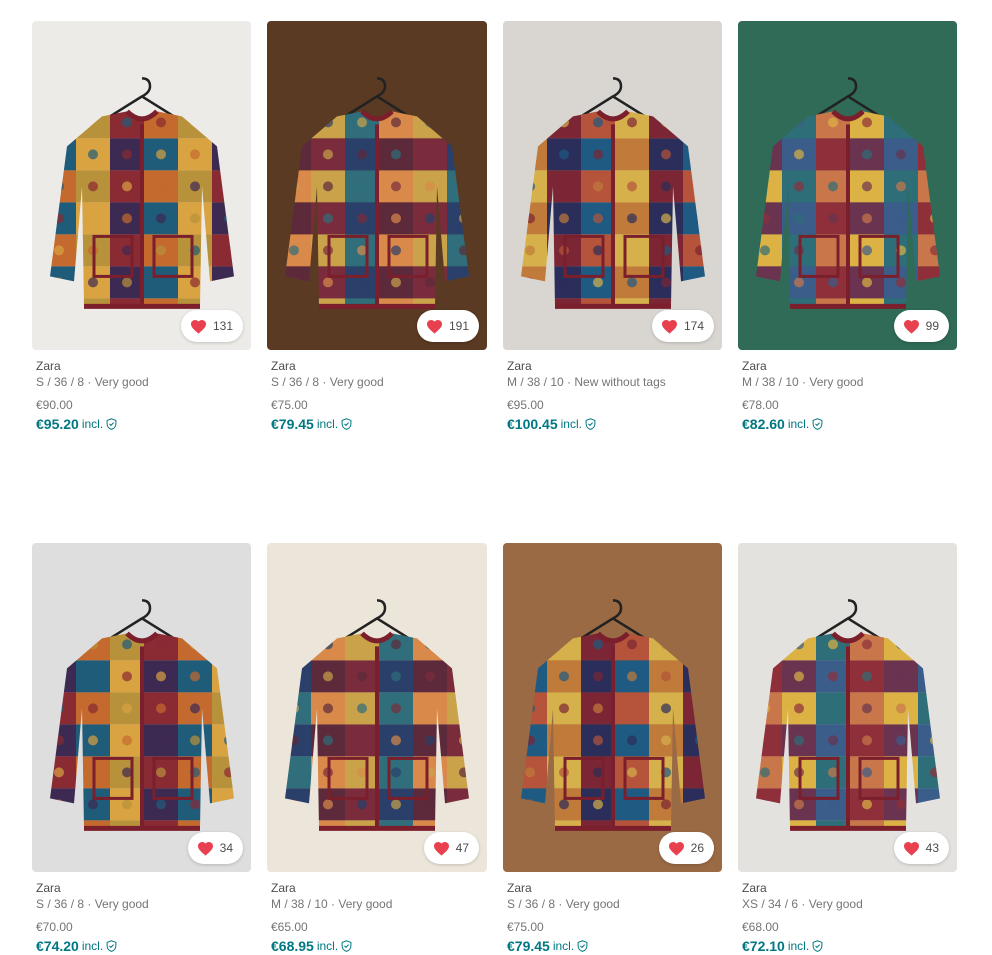 The height and width of the screenshot is (955, 992). I want to click on favorite-count: 174, so click(693, 326).